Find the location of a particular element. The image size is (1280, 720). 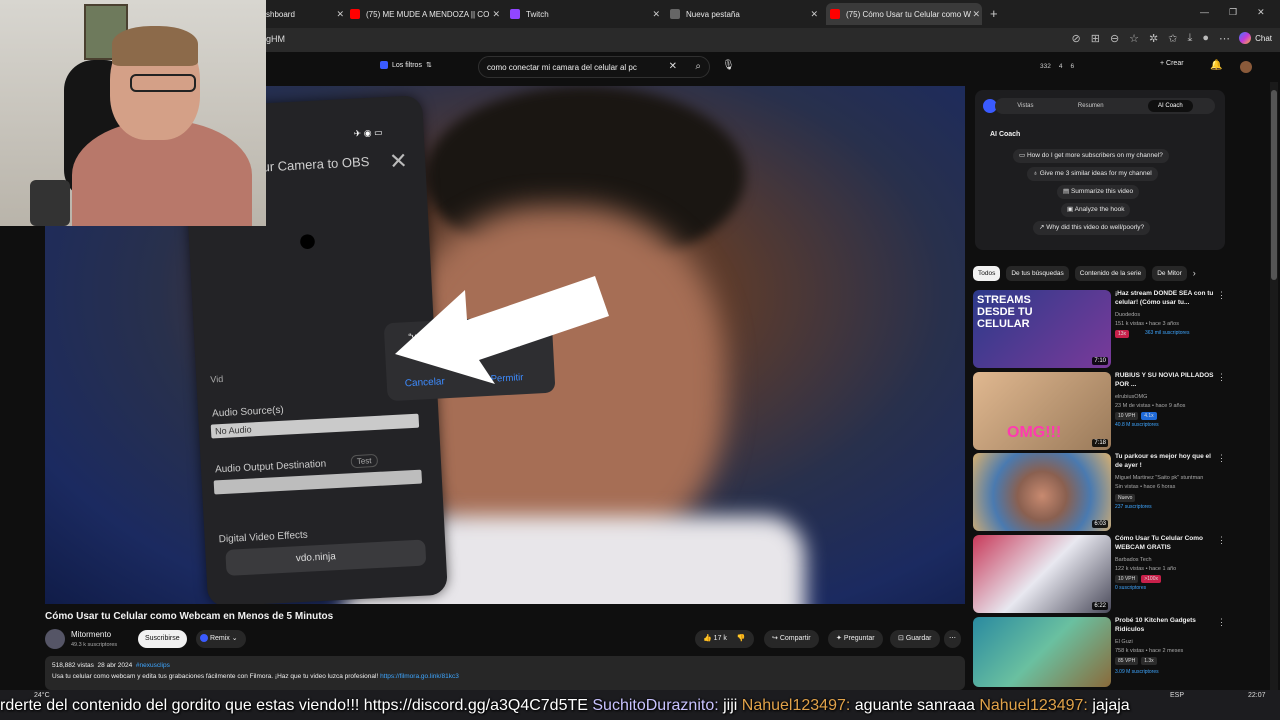

search-icon: ⌕ is located at coordinates (698, 66).